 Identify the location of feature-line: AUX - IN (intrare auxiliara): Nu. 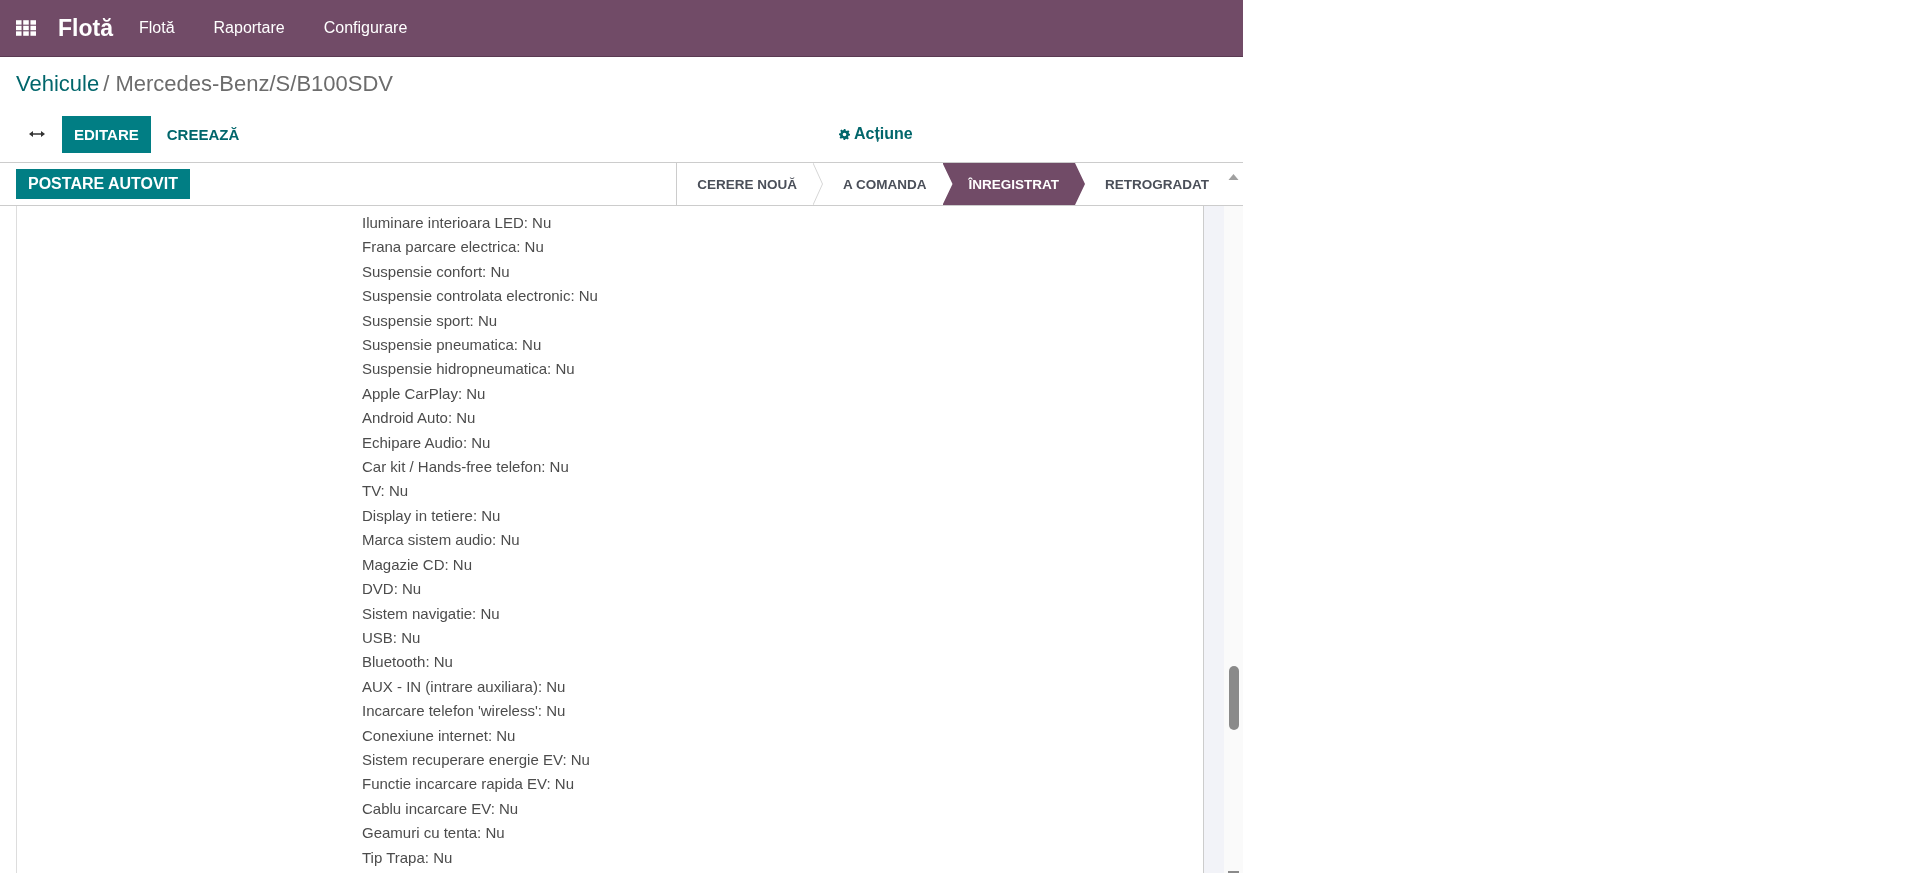
(464, 686).